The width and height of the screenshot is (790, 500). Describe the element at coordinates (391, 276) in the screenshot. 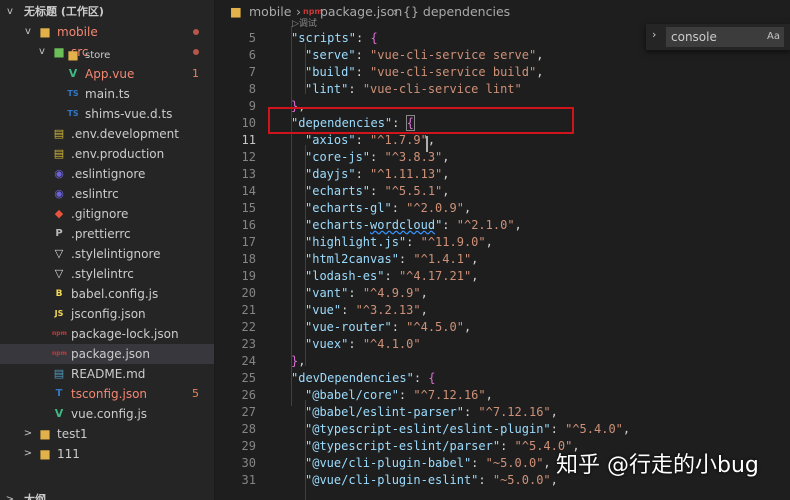

I see `code-text: "lodash-es": "^4.17.21",` at that location.